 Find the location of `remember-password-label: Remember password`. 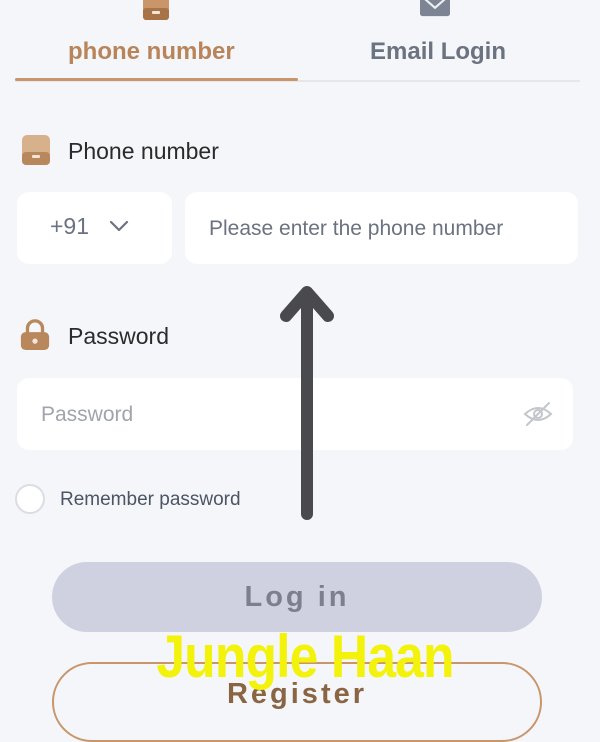

remember-password-label: Remember password is located at coordinates (150, 500).